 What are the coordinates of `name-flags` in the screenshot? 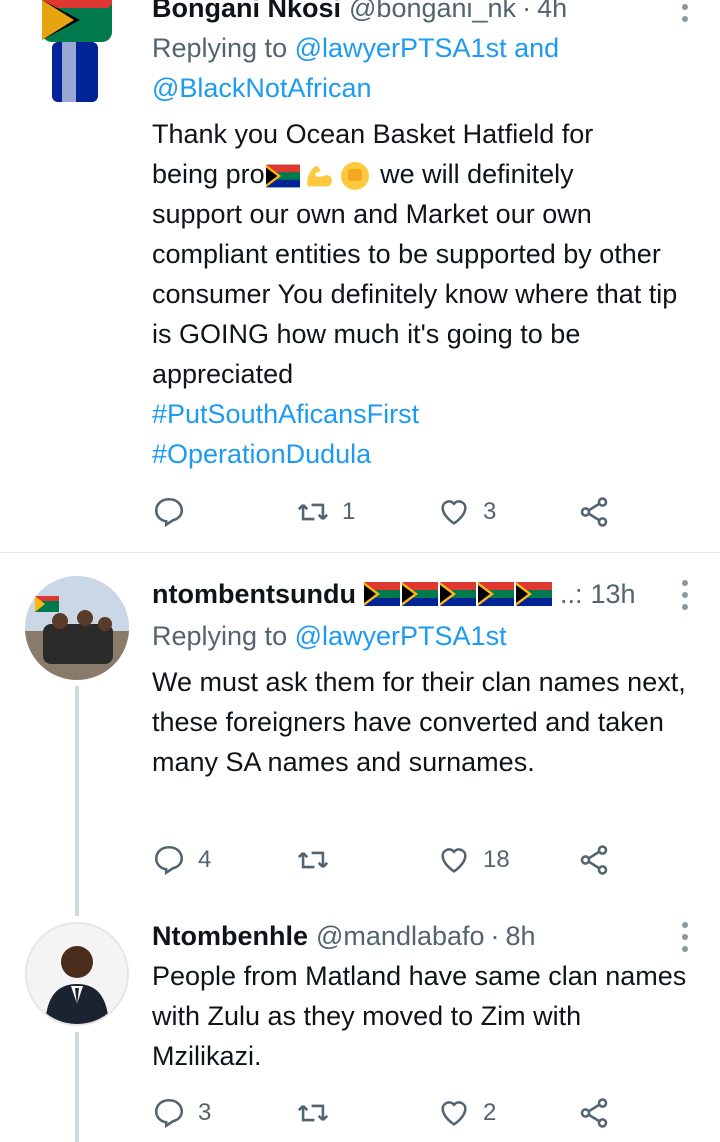 It's located at (457, 594).